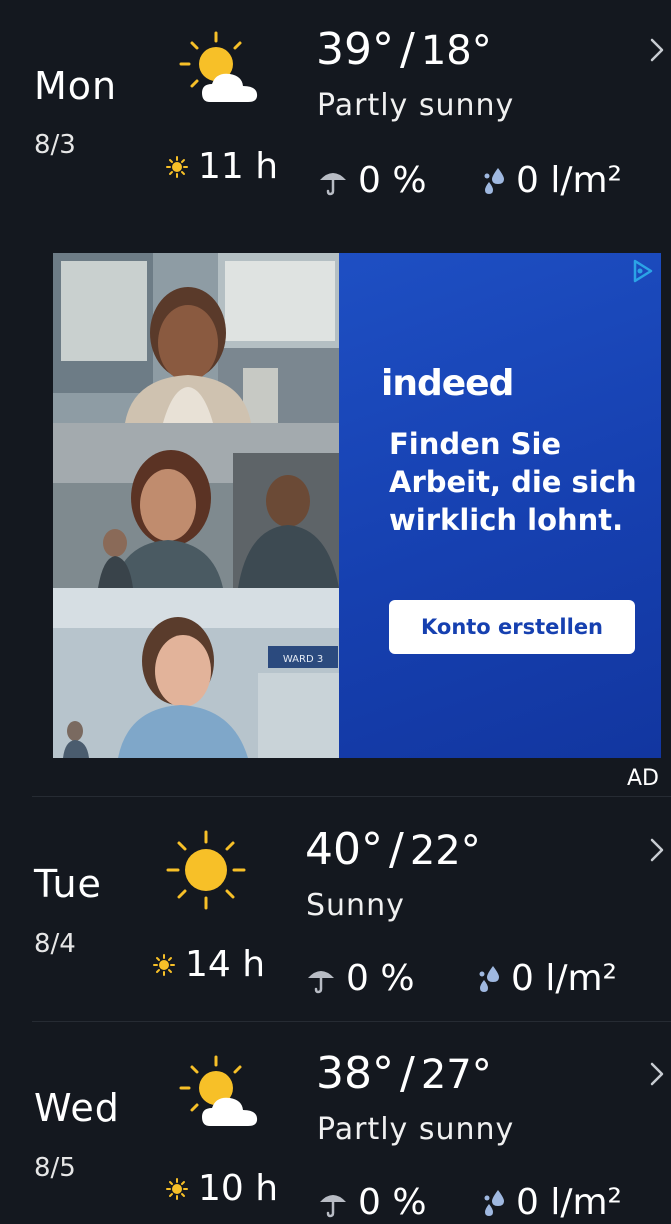  Describe the element at coordinates (303, 659) in the screenshot. I see `ad-photo-sign-text: WARD 3` at that location.